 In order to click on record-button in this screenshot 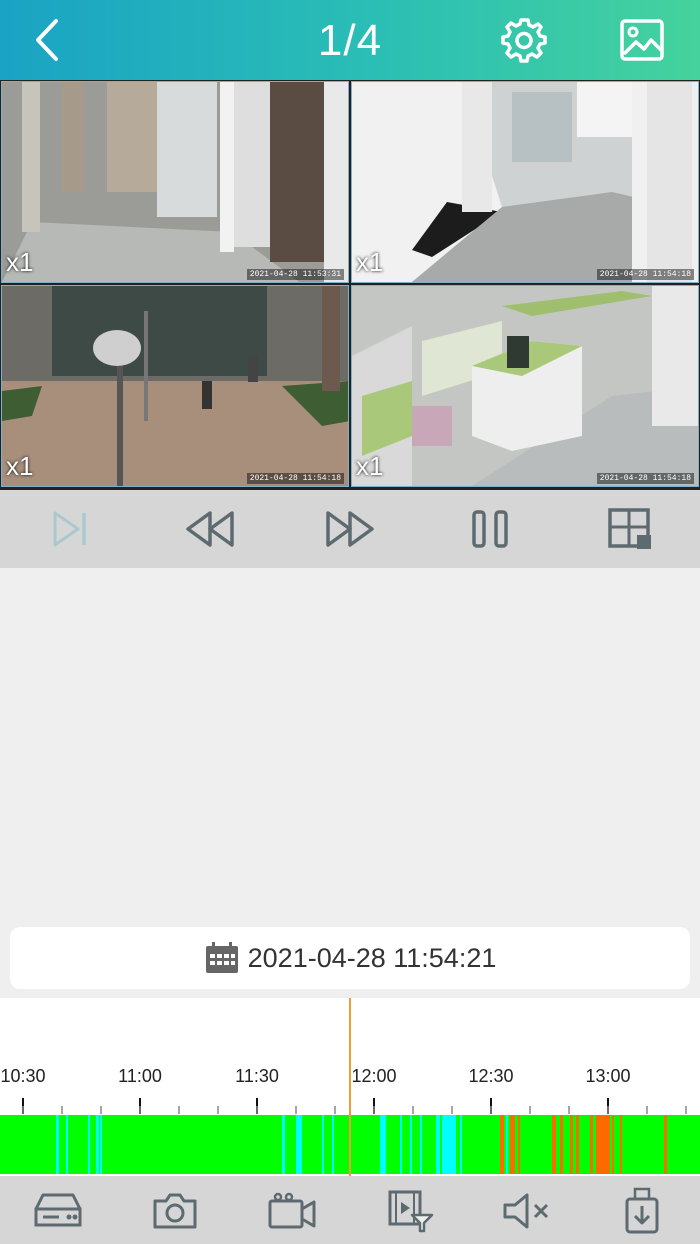, I will do `click(292, 1211)`.